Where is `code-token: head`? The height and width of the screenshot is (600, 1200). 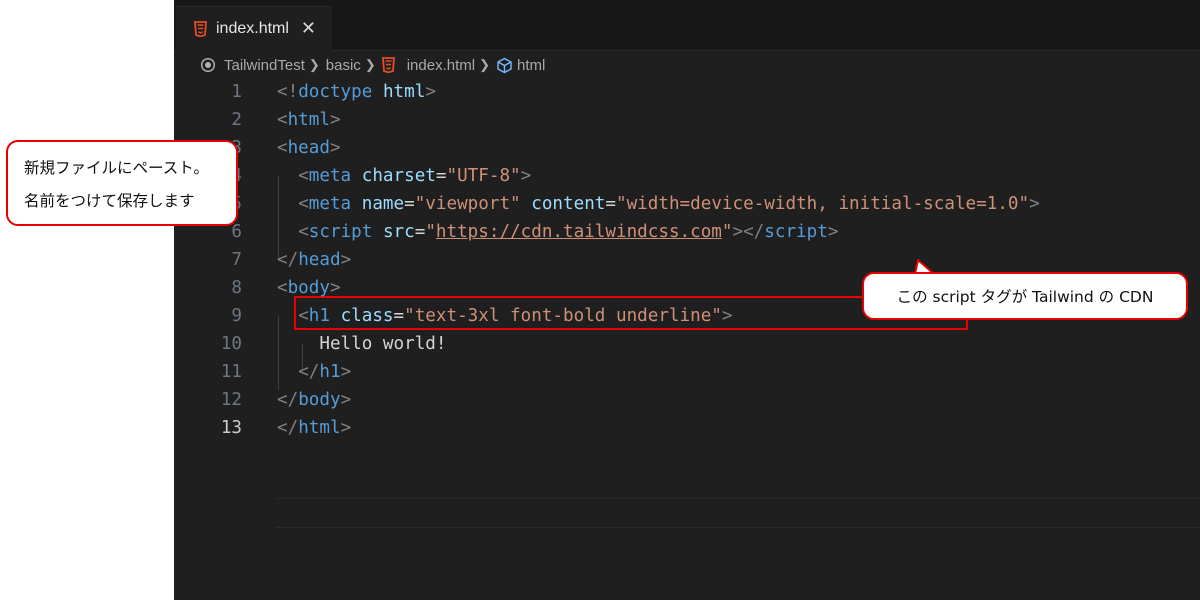
code-token: head is located at coordinates (319, 260).